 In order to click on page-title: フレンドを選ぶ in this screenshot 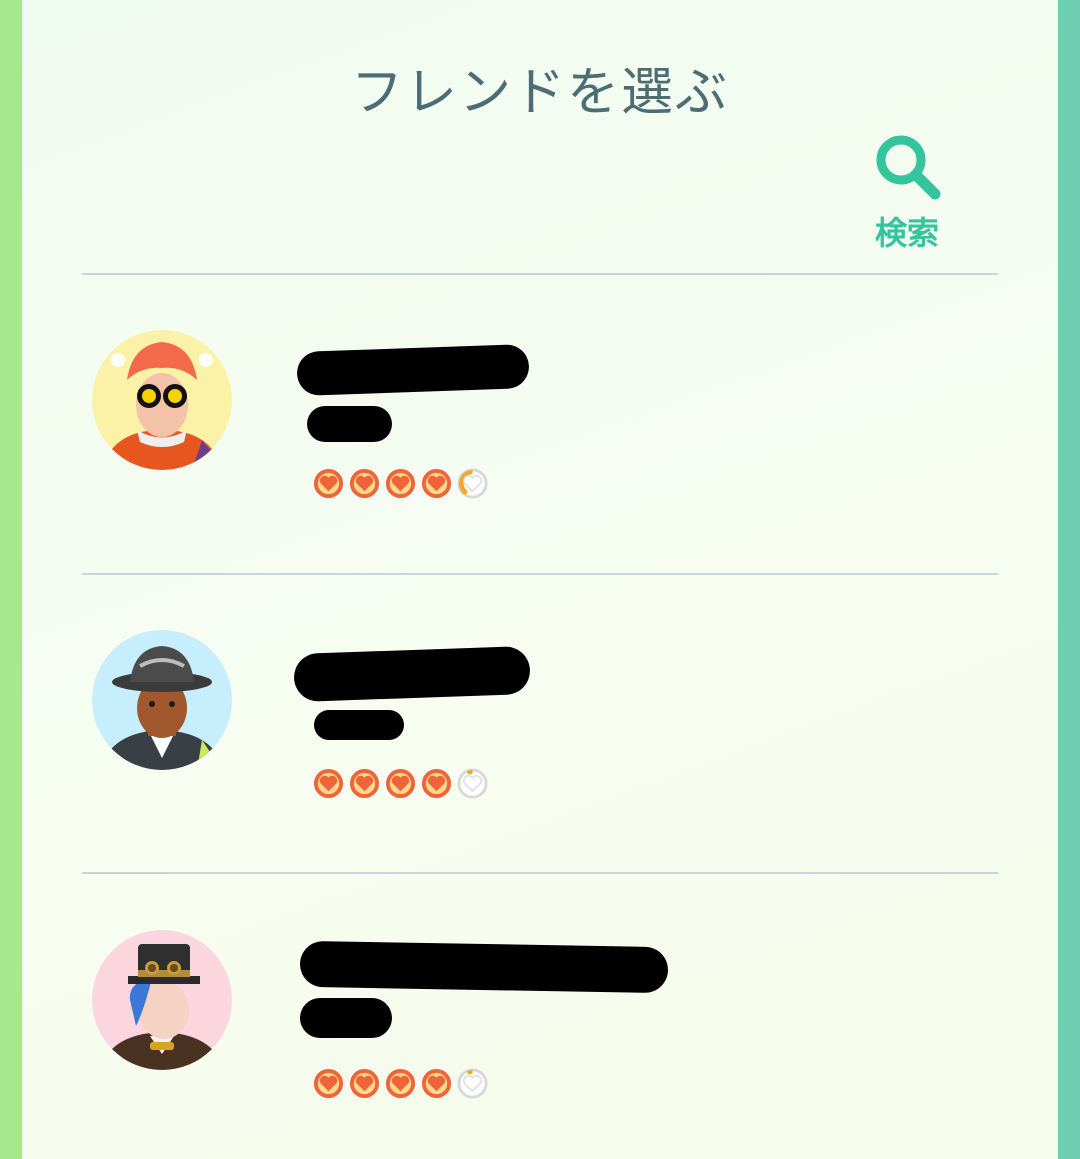, I will do `click(539, 93)`.